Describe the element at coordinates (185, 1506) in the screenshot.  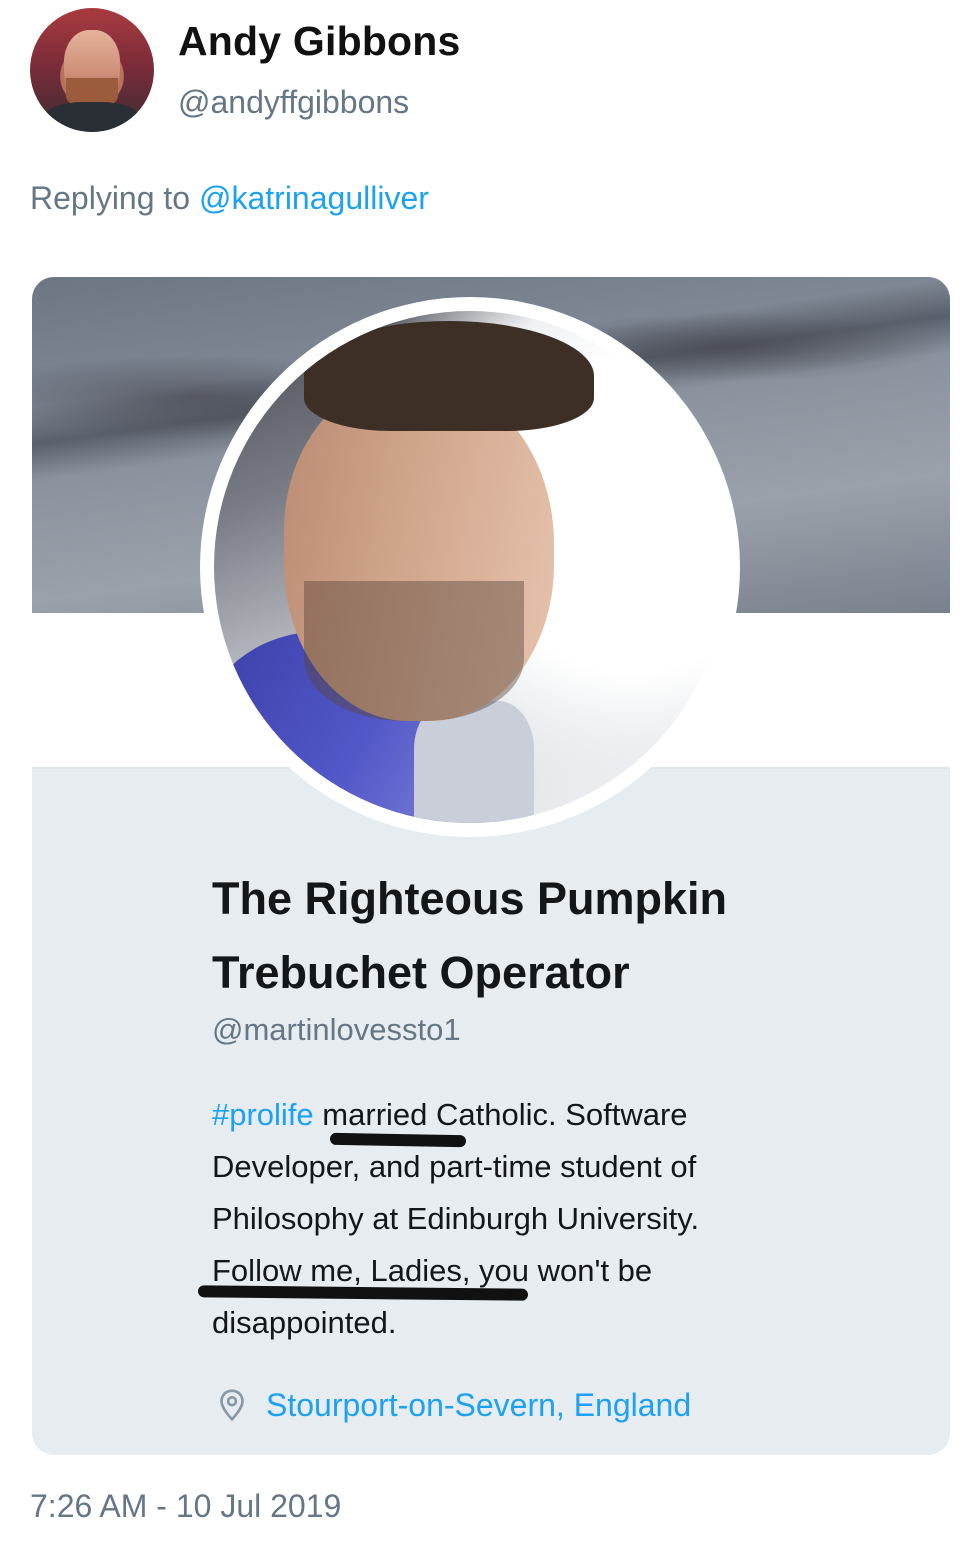
I see `tweet-timestamp: 7:26 AM - 10 Jul 2019` at that location.